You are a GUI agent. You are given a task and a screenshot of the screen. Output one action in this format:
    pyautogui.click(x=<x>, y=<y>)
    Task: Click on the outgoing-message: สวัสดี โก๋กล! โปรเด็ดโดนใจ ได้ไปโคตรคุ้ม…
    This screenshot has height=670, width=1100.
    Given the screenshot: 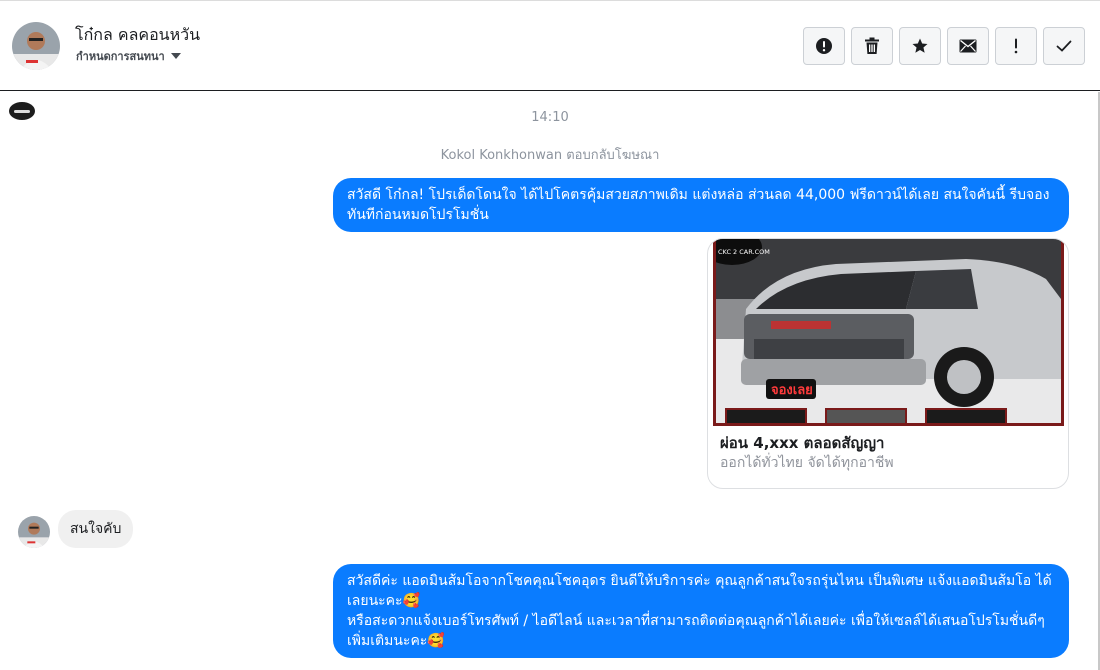 What is the action you would take?
    pyautogui.click(x=701, y=205)
    